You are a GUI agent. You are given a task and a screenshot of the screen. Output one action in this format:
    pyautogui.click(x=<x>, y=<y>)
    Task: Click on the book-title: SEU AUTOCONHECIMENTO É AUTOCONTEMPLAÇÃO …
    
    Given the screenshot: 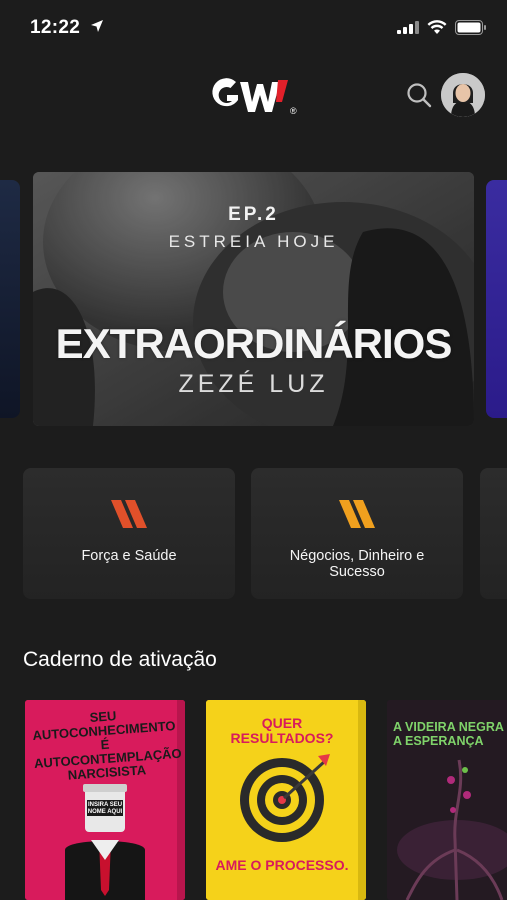 What is the action you would take?
    pyautogui.click(x=107, y=745)
    